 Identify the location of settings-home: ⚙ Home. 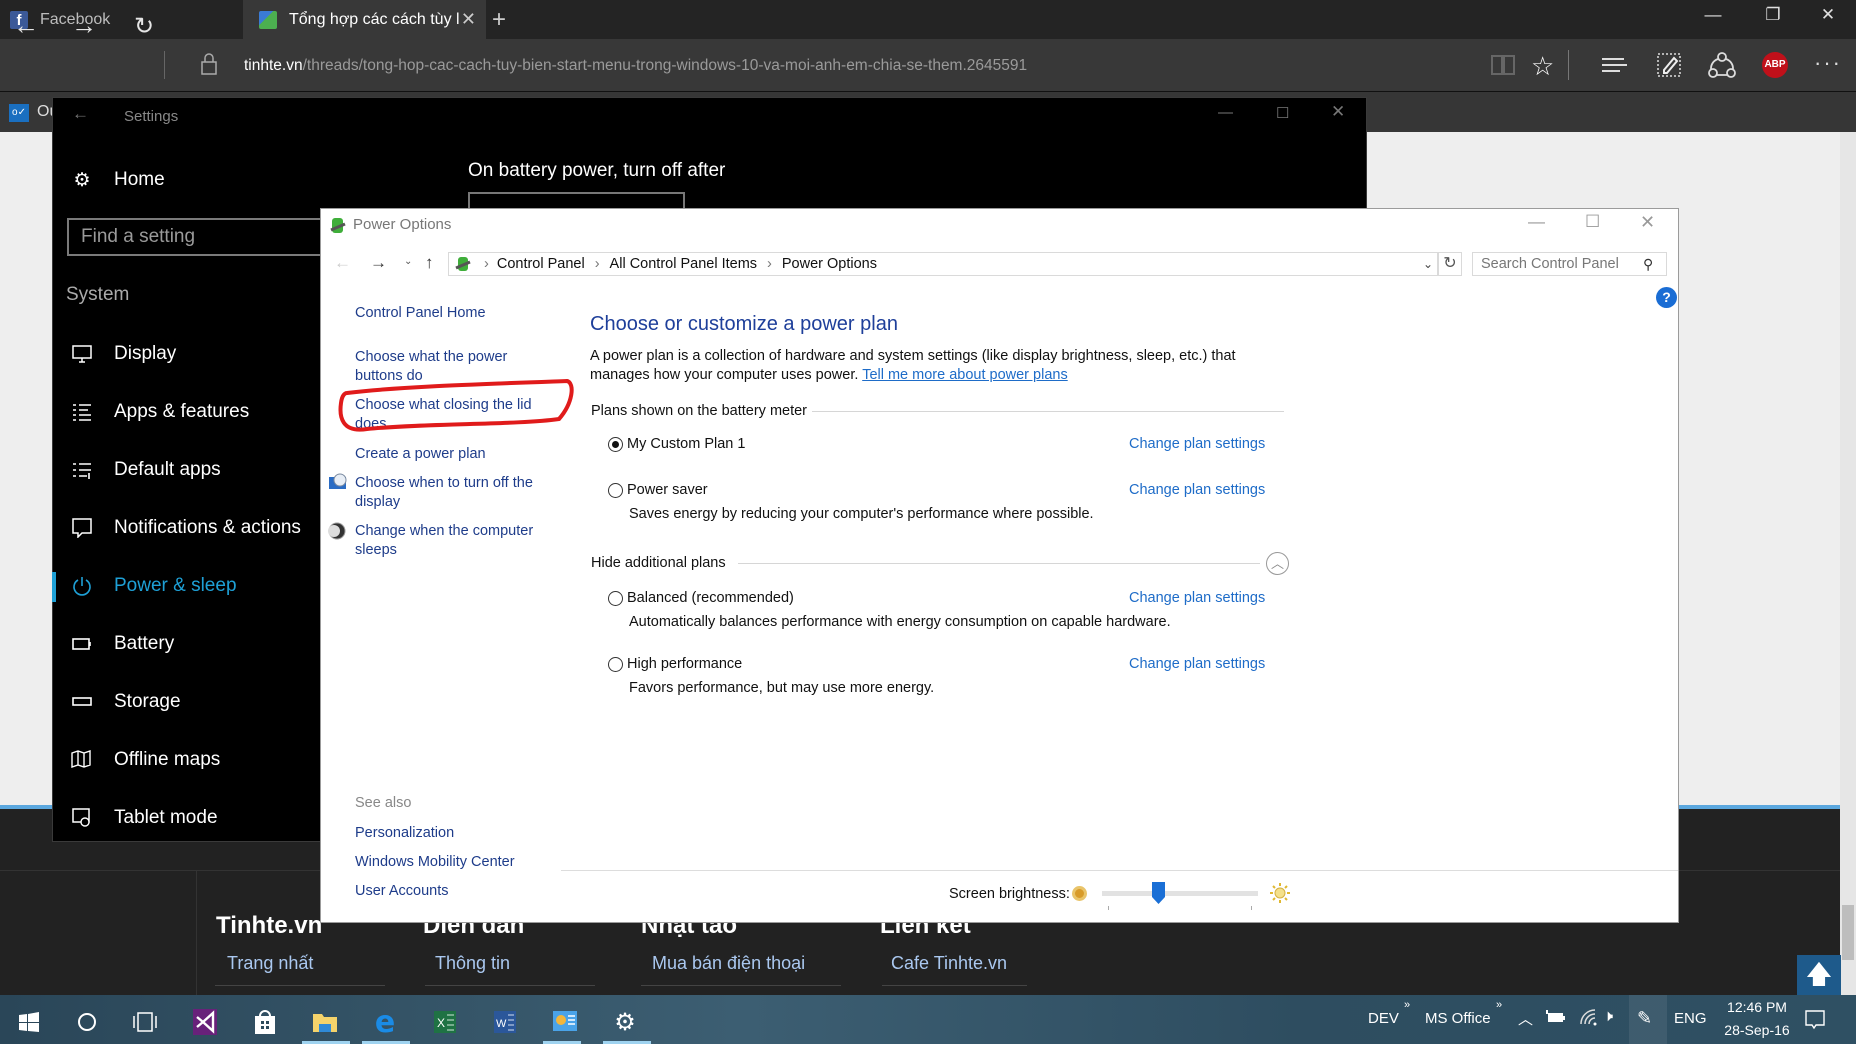
(117, 180).